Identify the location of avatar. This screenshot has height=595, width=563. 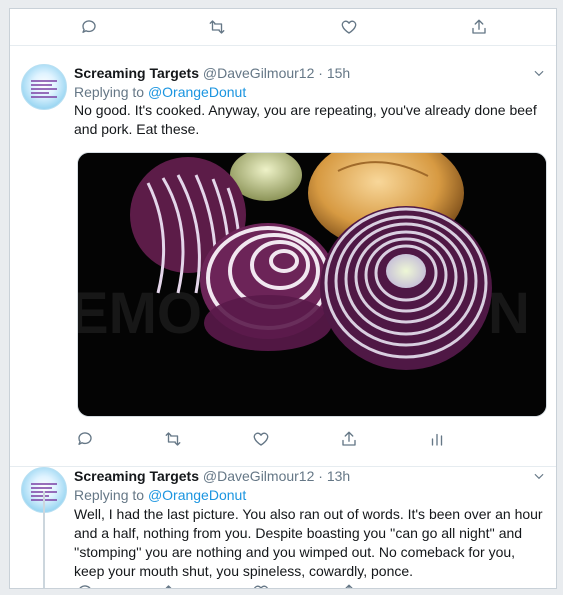
(44, 87).